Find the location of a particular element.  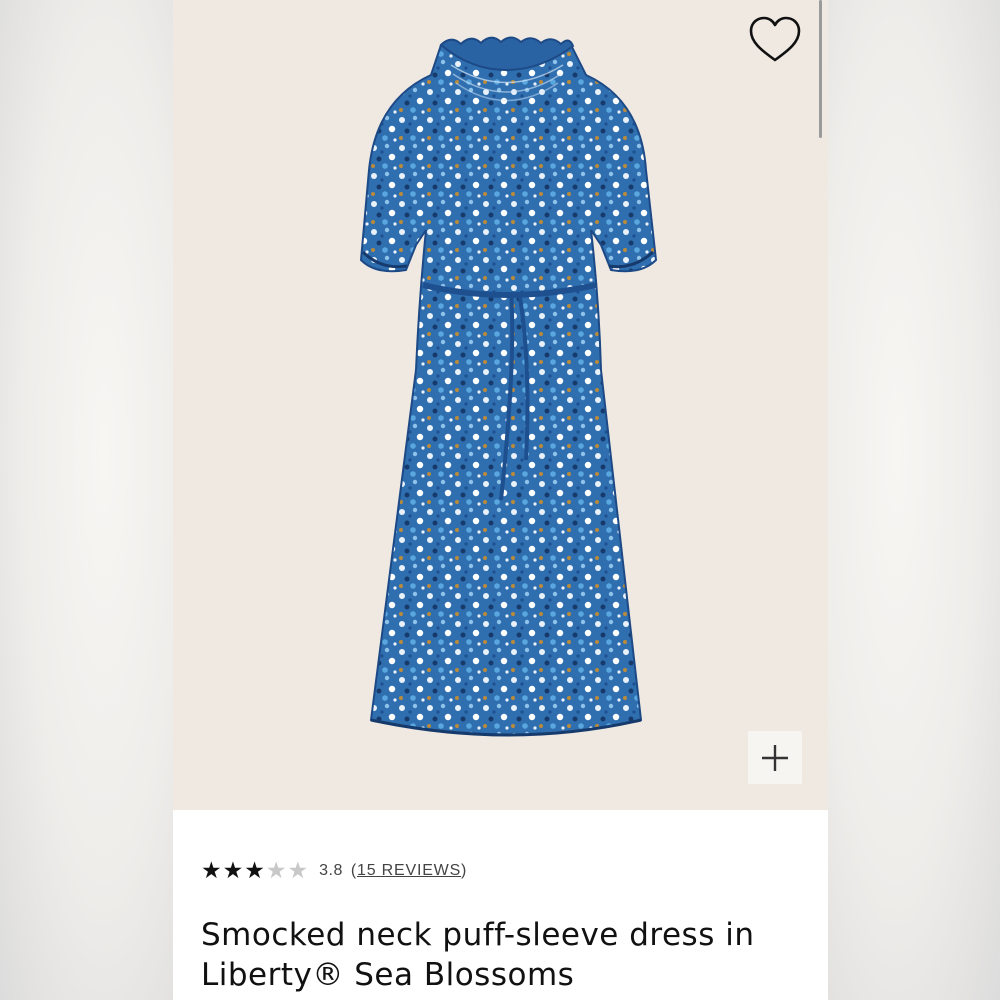

zoom-button is located at coordinates (775, 757).